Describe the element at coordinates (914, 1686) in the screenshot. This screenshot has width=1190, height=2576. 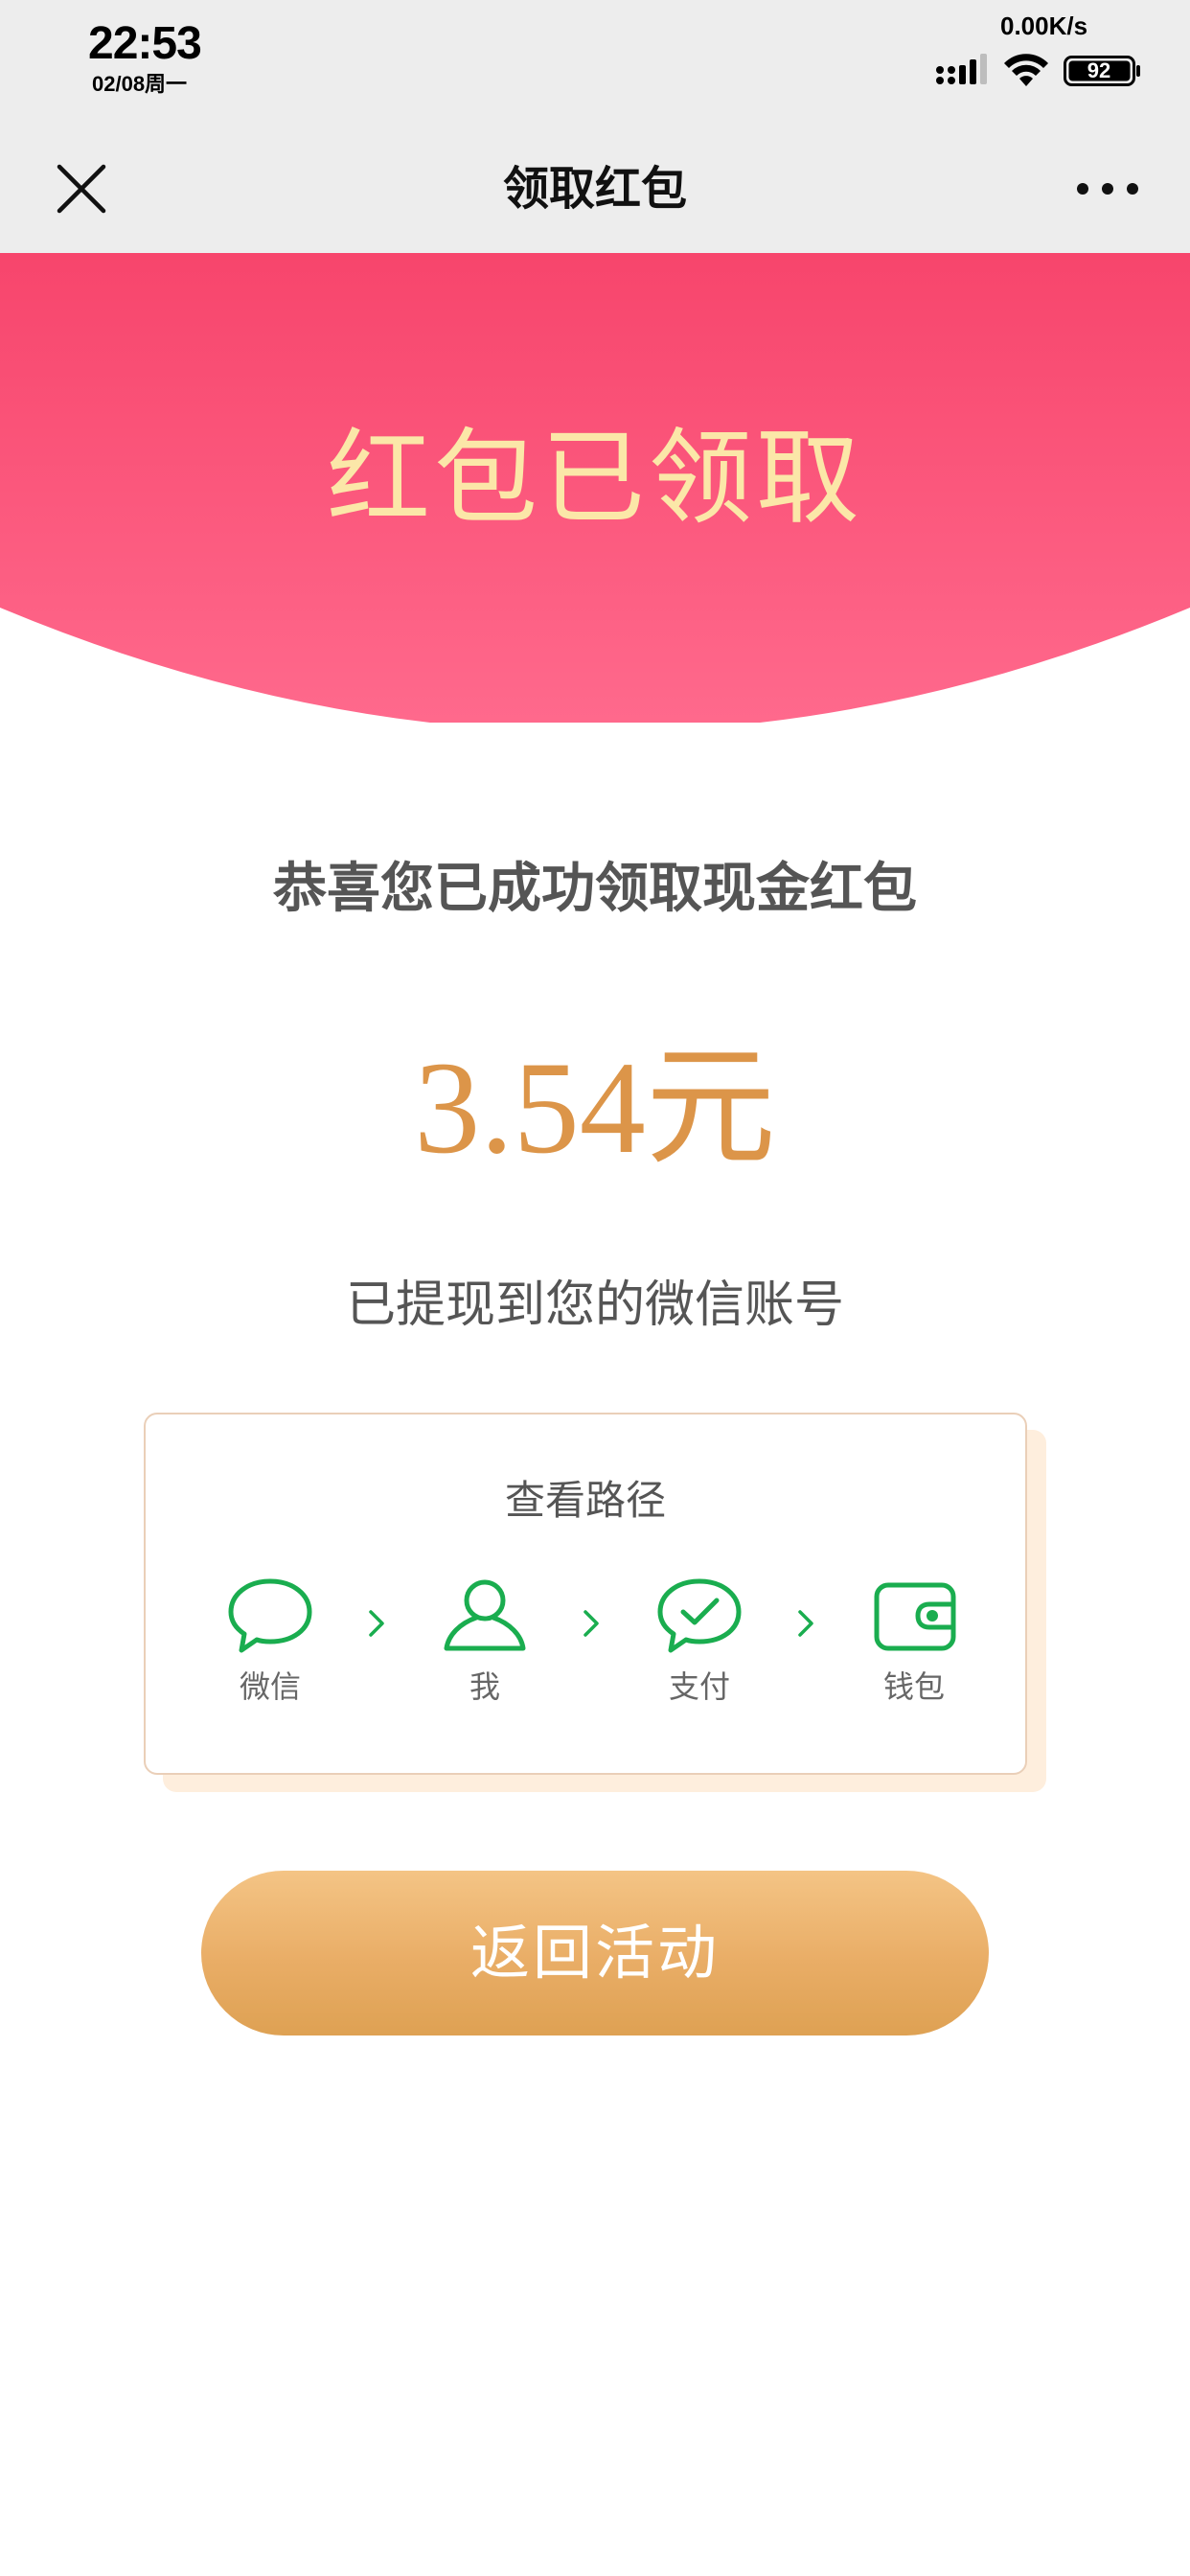
I see `path-step-label: 钱包` at that location.